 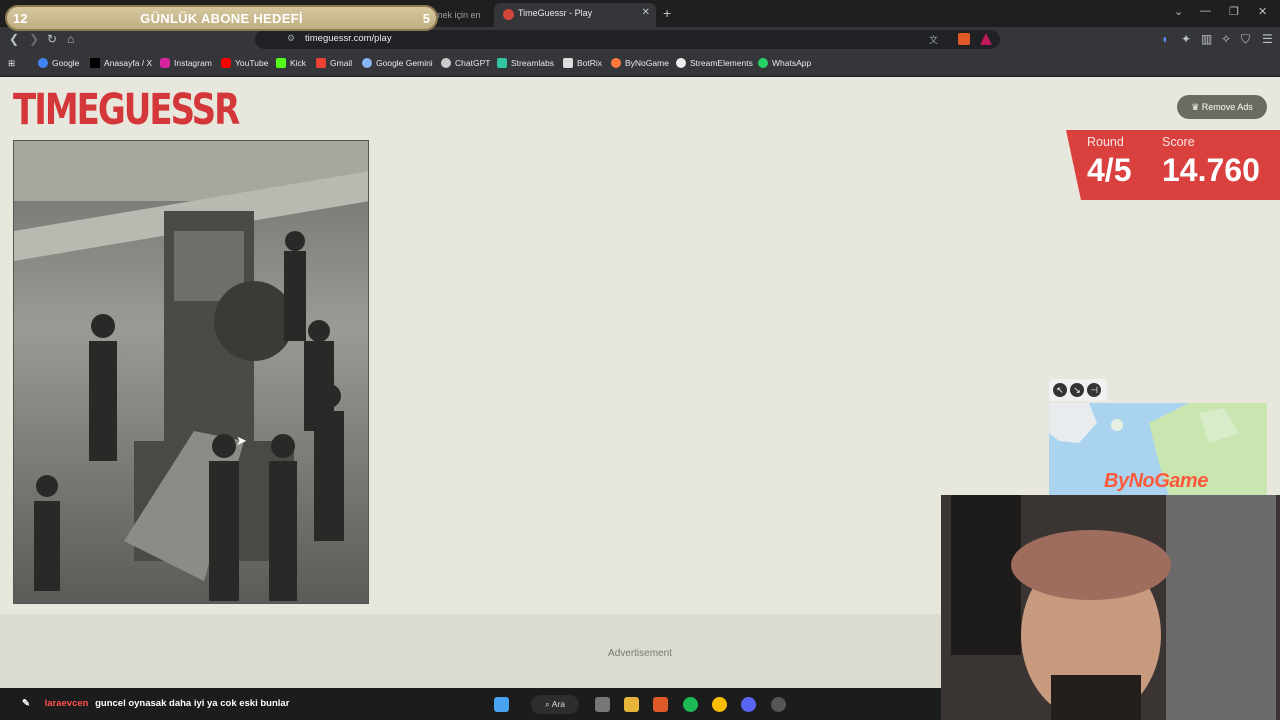 What do you see at coordinates (1222, 107) in the screenshot?
I see `remove-ads-button: ♛ Remove Ads` at bounding box center [1222, 107].